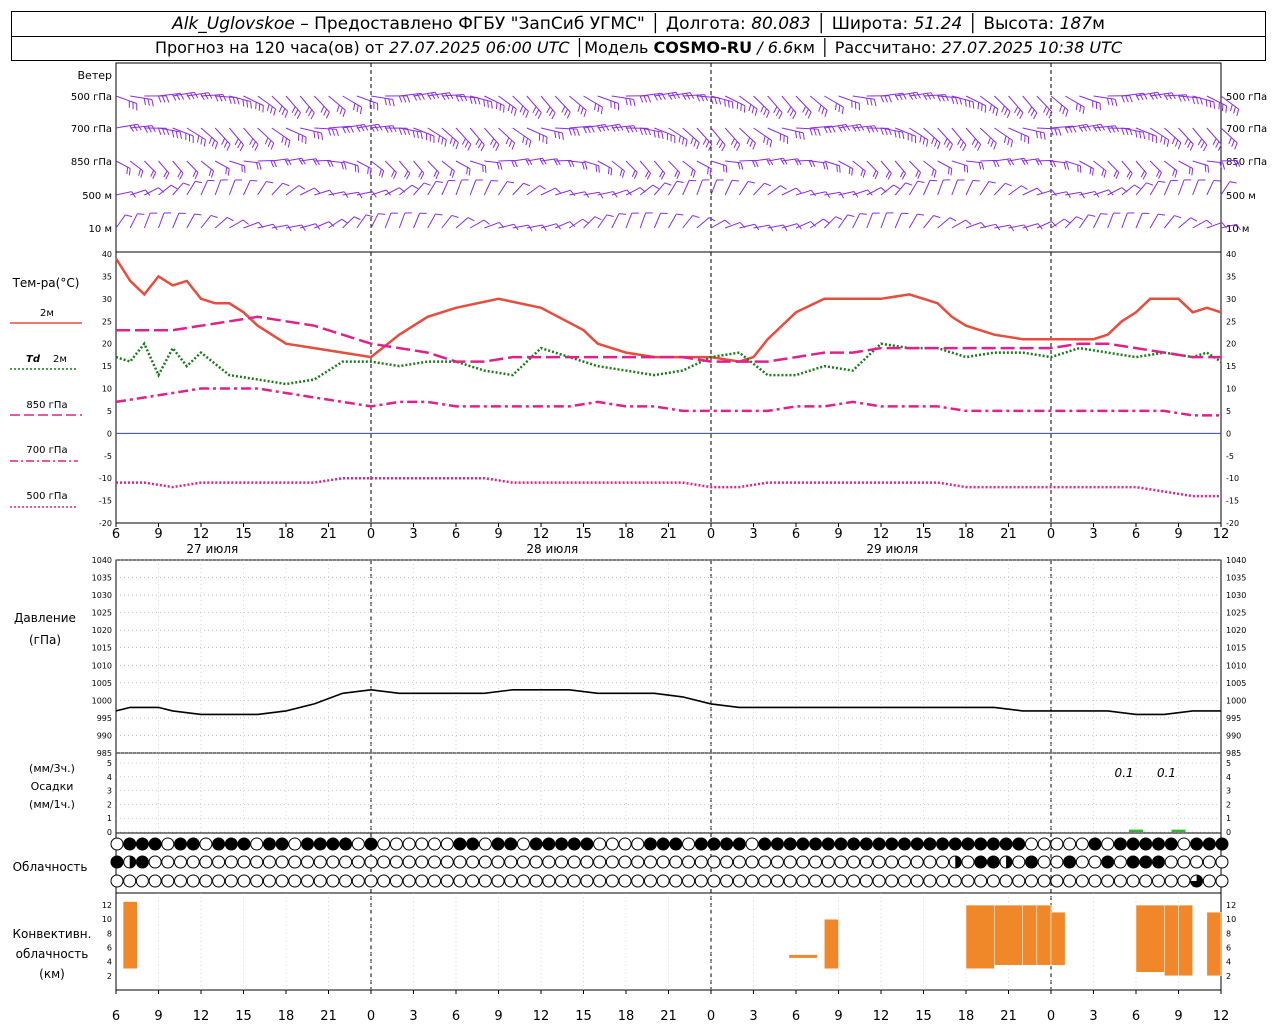 This screenshot has width=1280, height=1024. I want to click on hour-label-bottom: 15, so click(923, 1016).